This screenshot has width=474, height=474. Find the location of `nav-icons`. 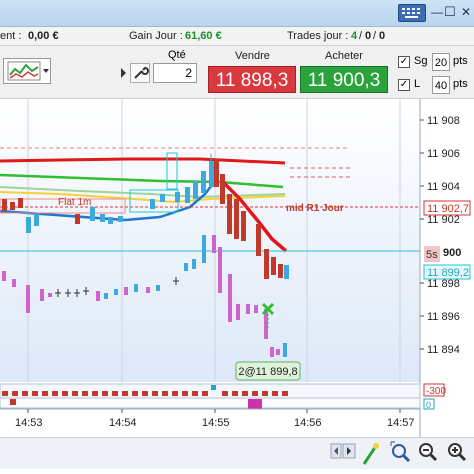

nav-icons is located at coordinates (398, 453).